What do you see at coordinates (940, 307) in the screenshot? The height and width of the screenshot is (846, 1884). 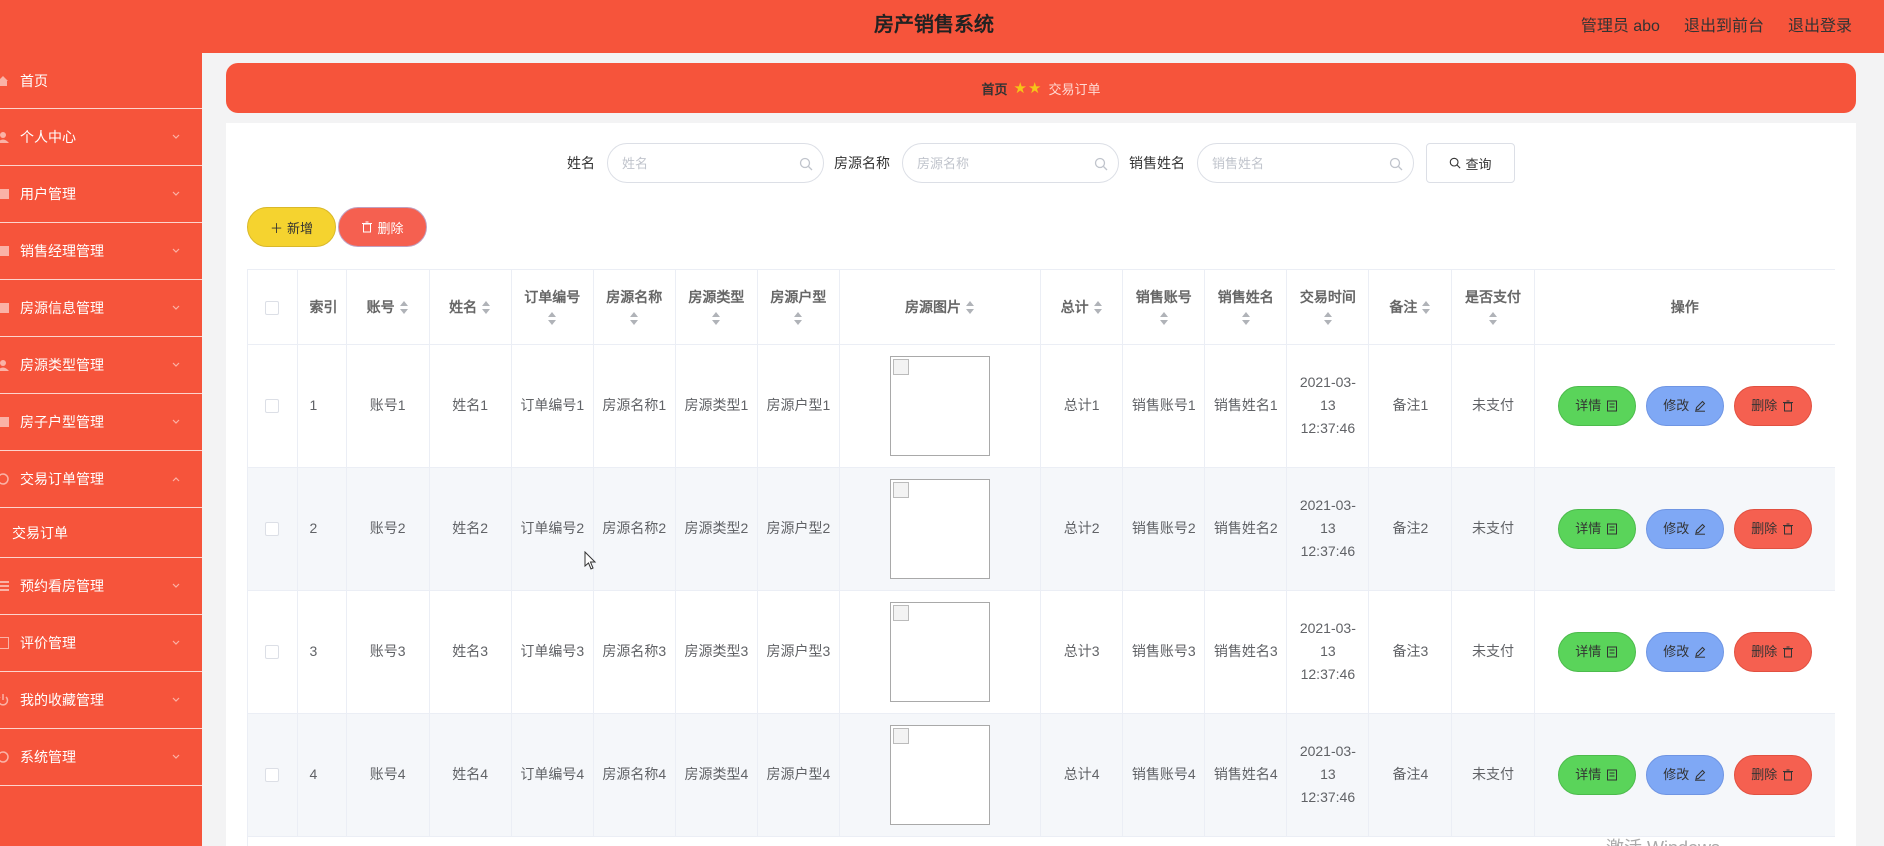 I see `column-header: 房源图片` at bounding box center [940, 307].